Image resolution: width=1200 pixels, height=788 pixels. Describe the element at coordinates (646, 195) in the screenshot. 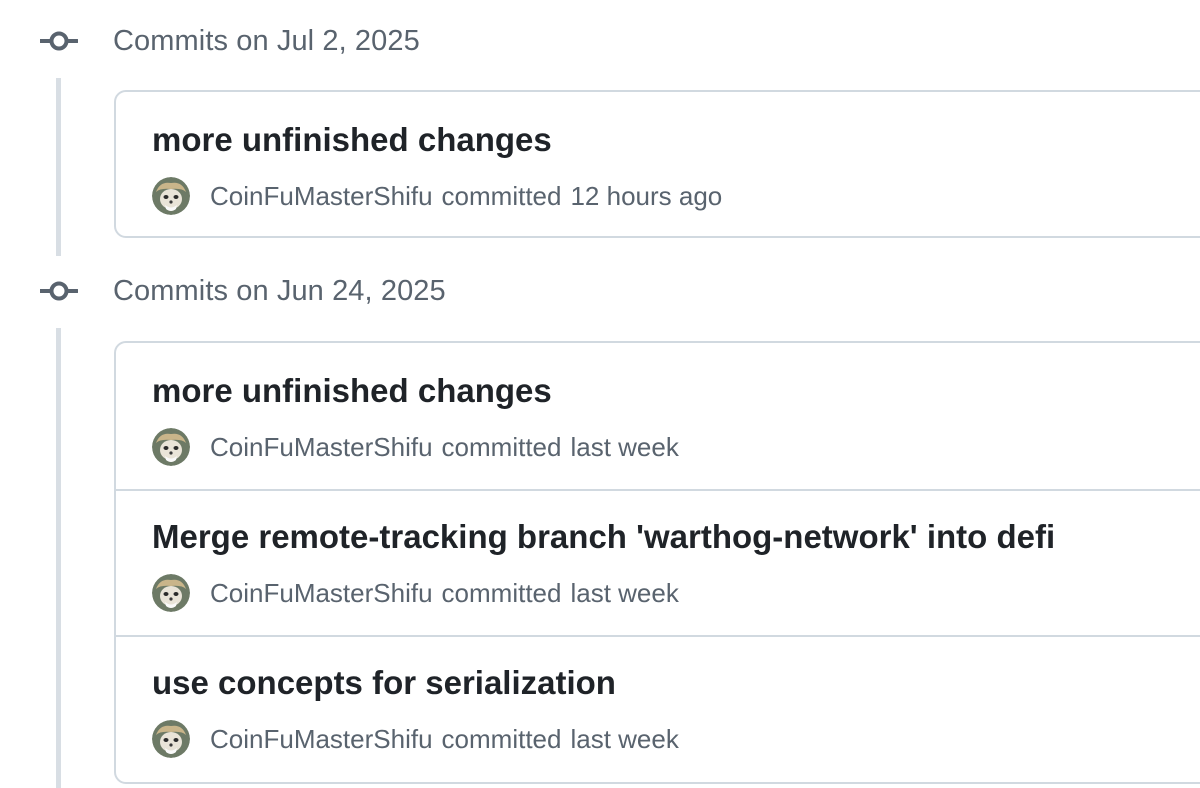

I see `relative-time: 12 hours ago` at that location.